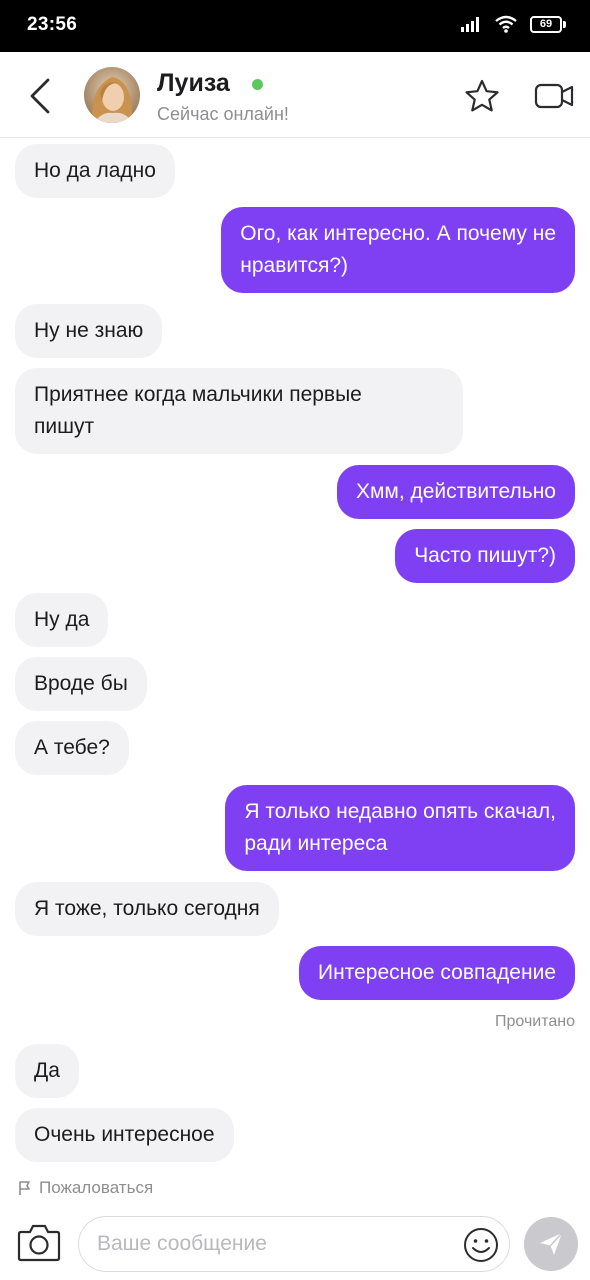  I want to click on message-incoming: Ну да, so click(62, 620).